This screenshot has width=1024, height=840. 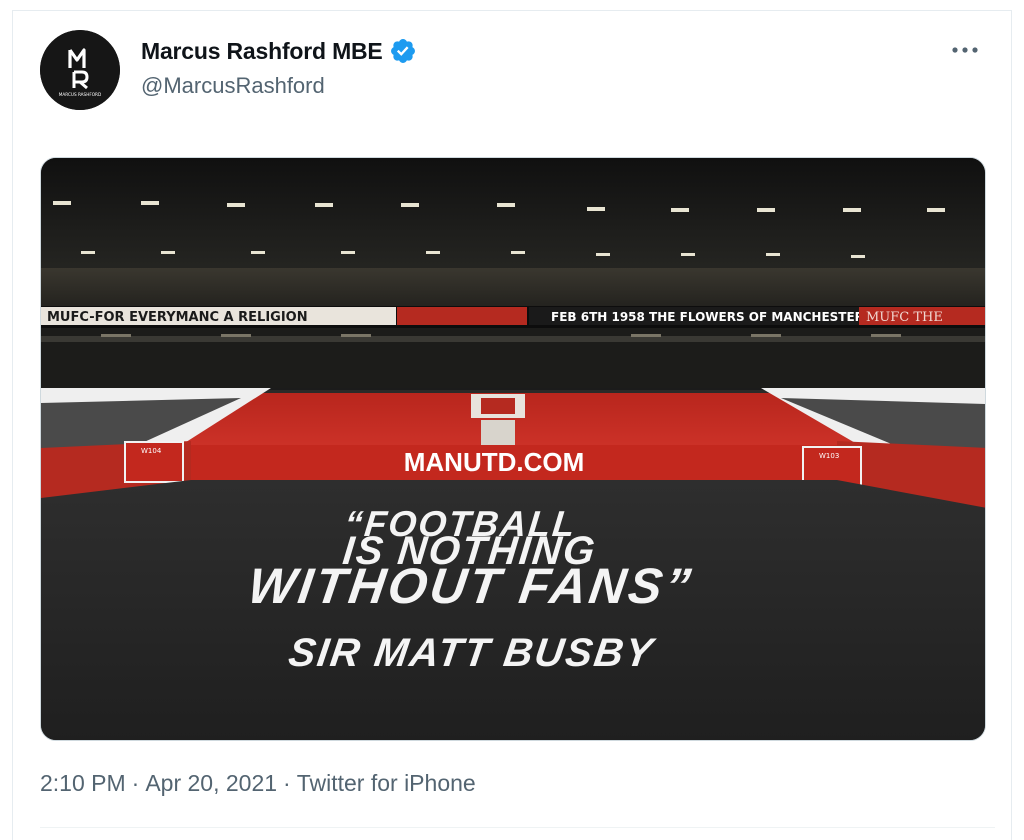 I want to click on avatar-text: MARCUS RASHFORD, so click(x=80, y=94).